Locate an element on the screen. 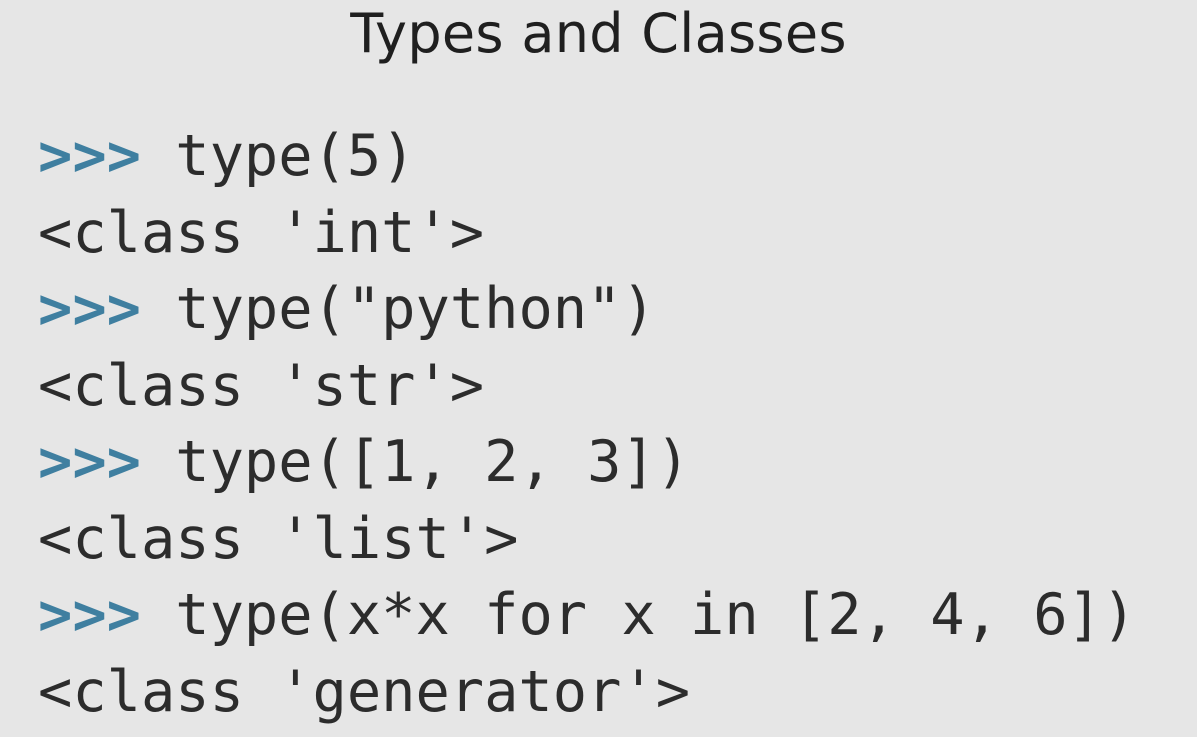 The height and width of the screenshot is (737, 1197). code-input-line: >>> type(x*x for x in [2, 4, 6]) is located at coordinates (613, 615).